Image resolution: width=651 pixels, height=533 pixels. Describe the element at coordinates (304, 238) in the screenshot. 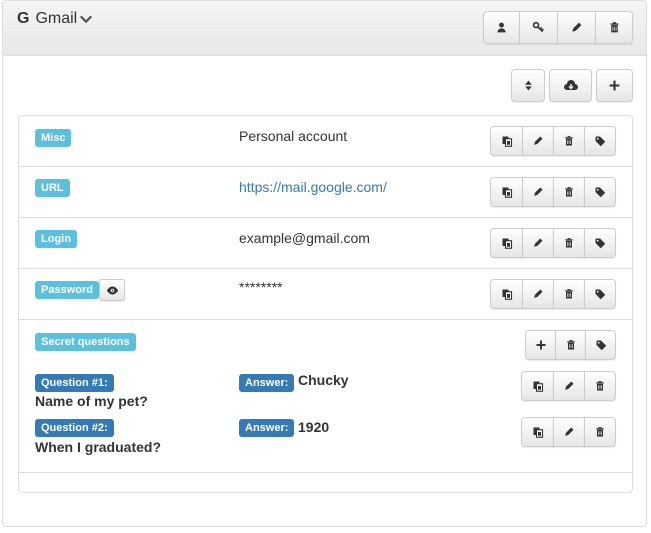

I see `field-value-login: example@gmail.com` at that location.